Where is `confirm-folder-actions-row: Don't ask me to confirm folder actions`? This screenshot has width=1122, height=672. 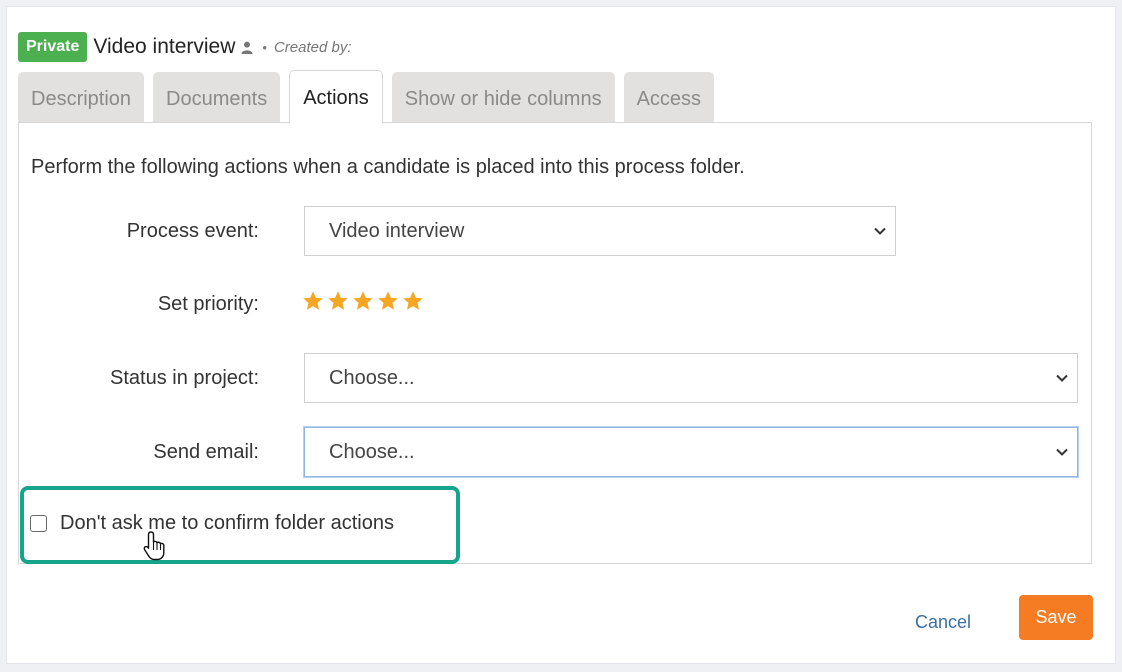
confirm-folder-actions-row: Don't ask me to confirm folder actions is located at coordinates (212, 523).